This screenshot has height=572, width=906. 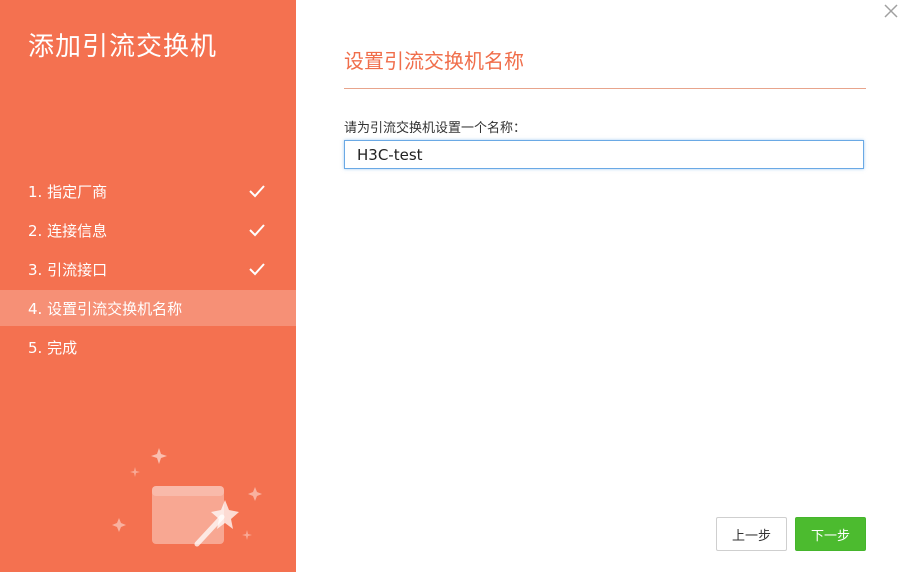 What do you see at coordinates (148, 347) in the screenshot?
I see `step-item-finish: 5. 完成` at bounding box center [148, 347].